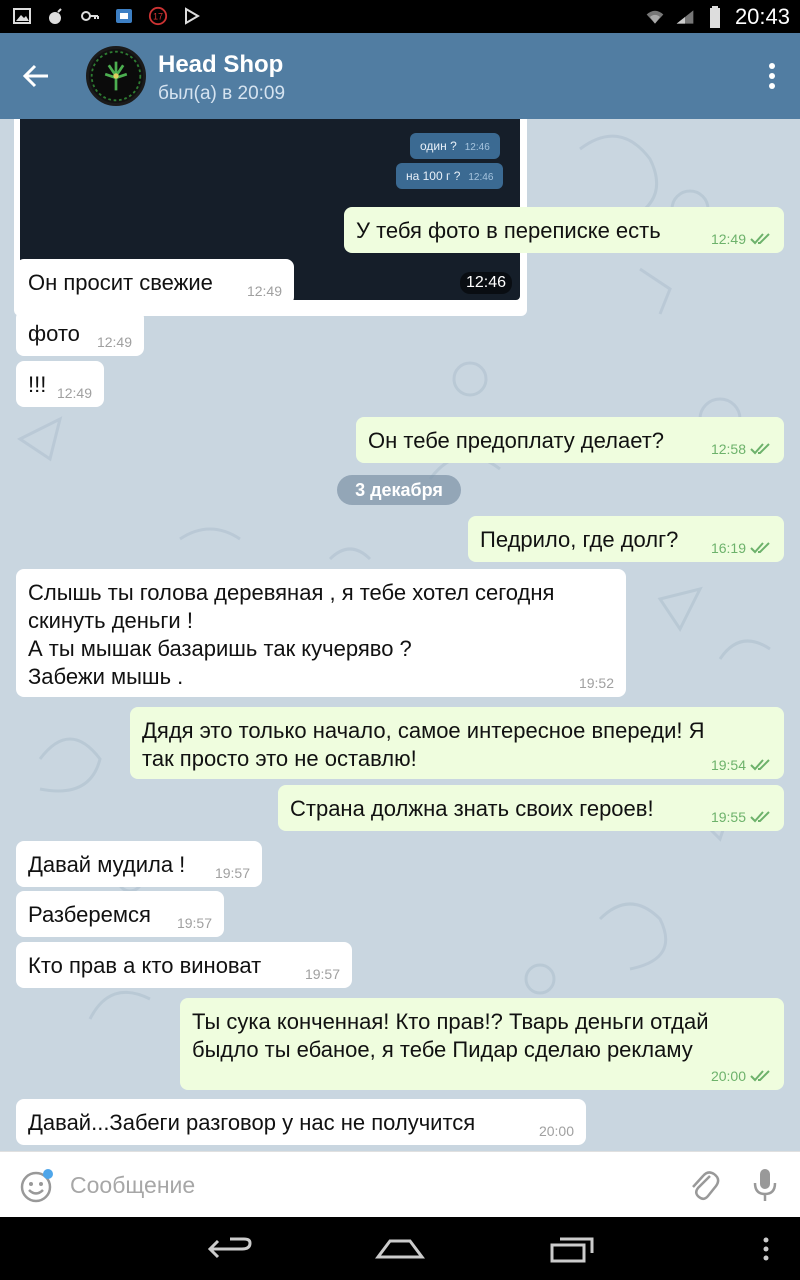  I want to click on cannabis-leaf-icon, so click(116, 76).